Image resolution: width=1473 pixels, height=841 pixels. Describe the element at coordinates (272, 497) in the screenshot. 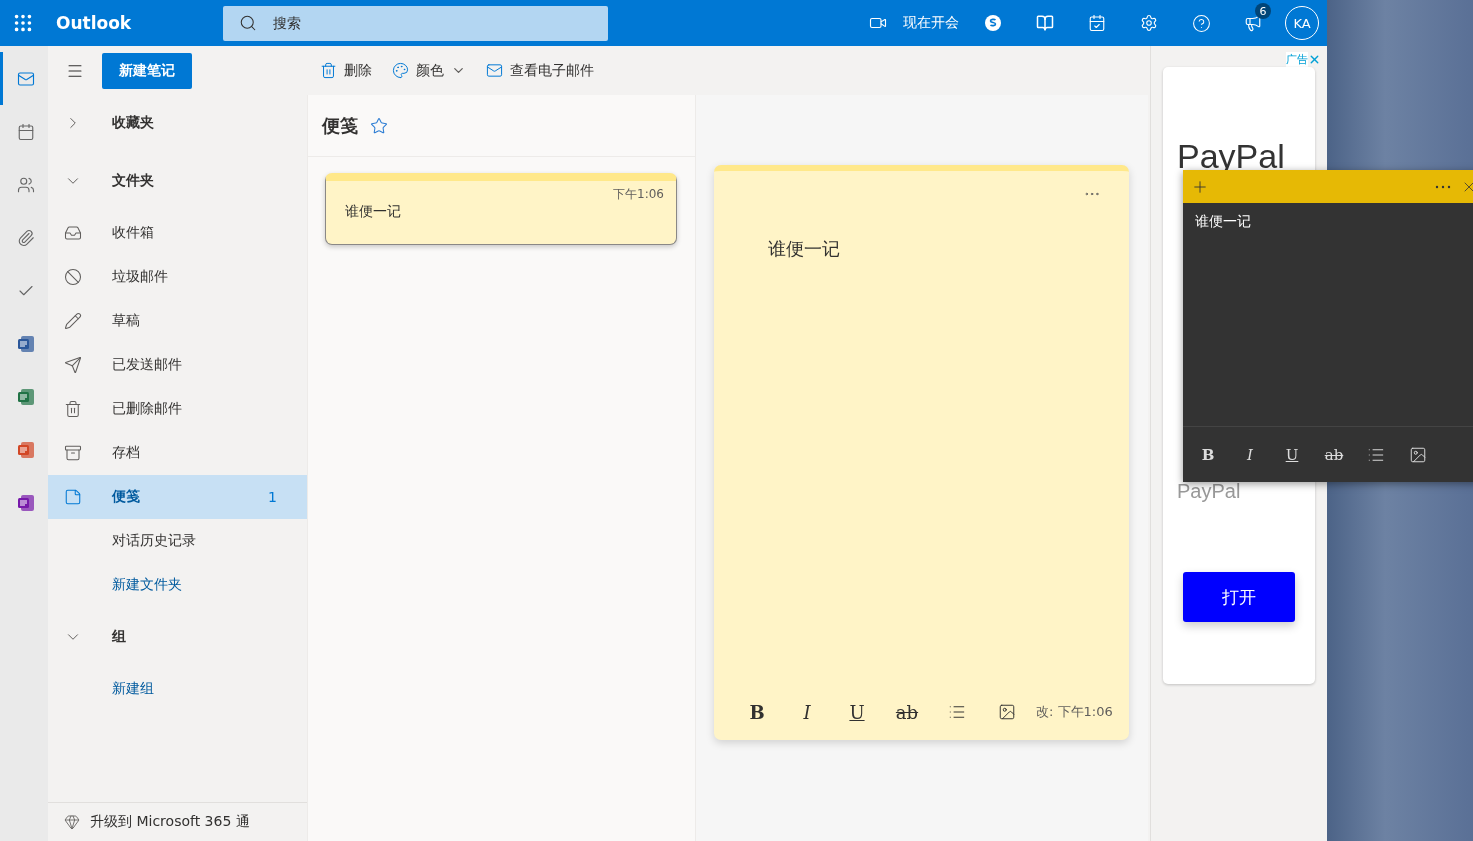

I see `unread-count: 1` at that location.